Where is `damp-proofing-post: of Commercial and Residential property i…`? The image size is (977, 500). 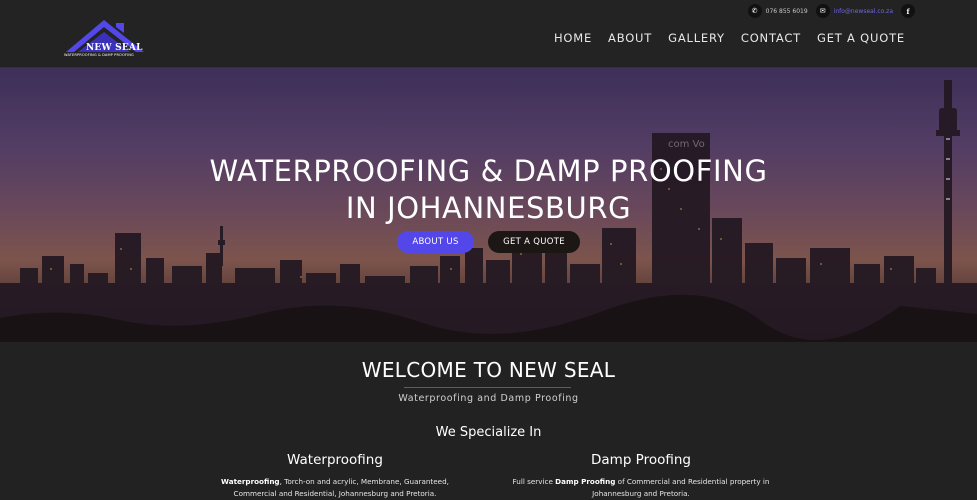 damp-proofing-post: of Commercial and Residential property i… is located at coordinates (681, 487).